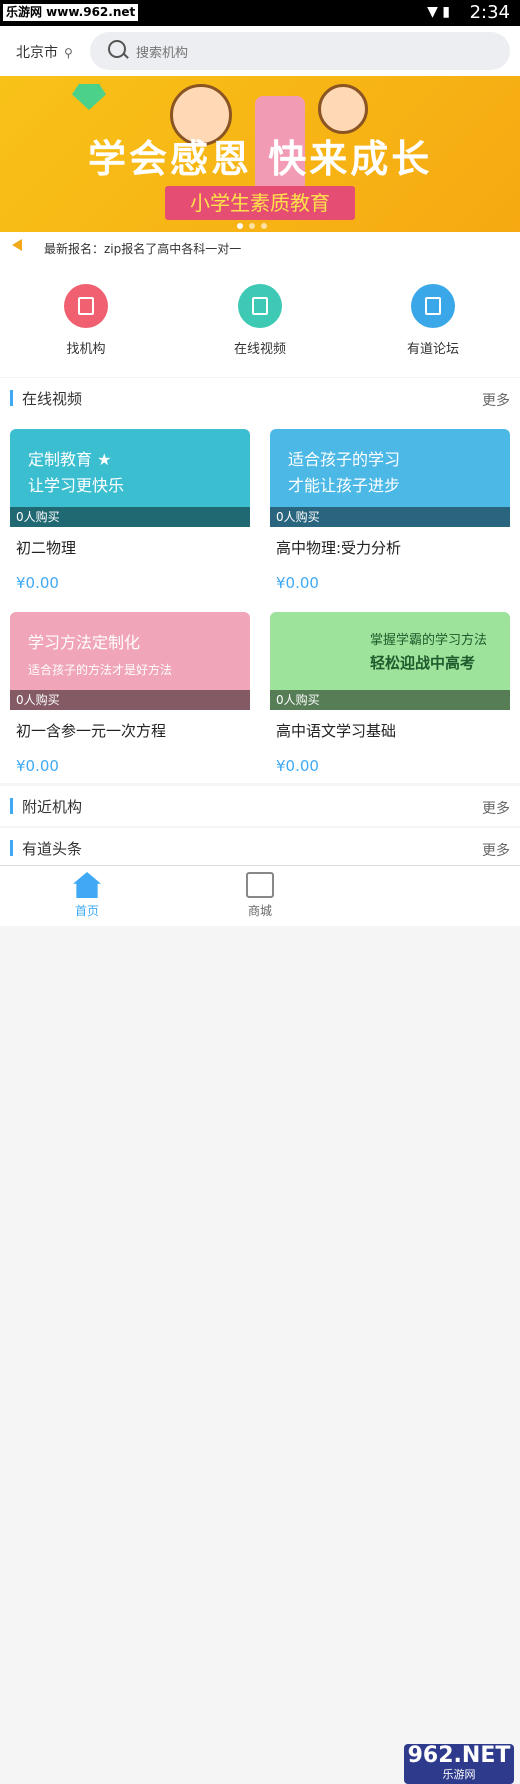 This screenshot has width=520, height=1784. I want to click on gem-decoration, so click(89, 97).